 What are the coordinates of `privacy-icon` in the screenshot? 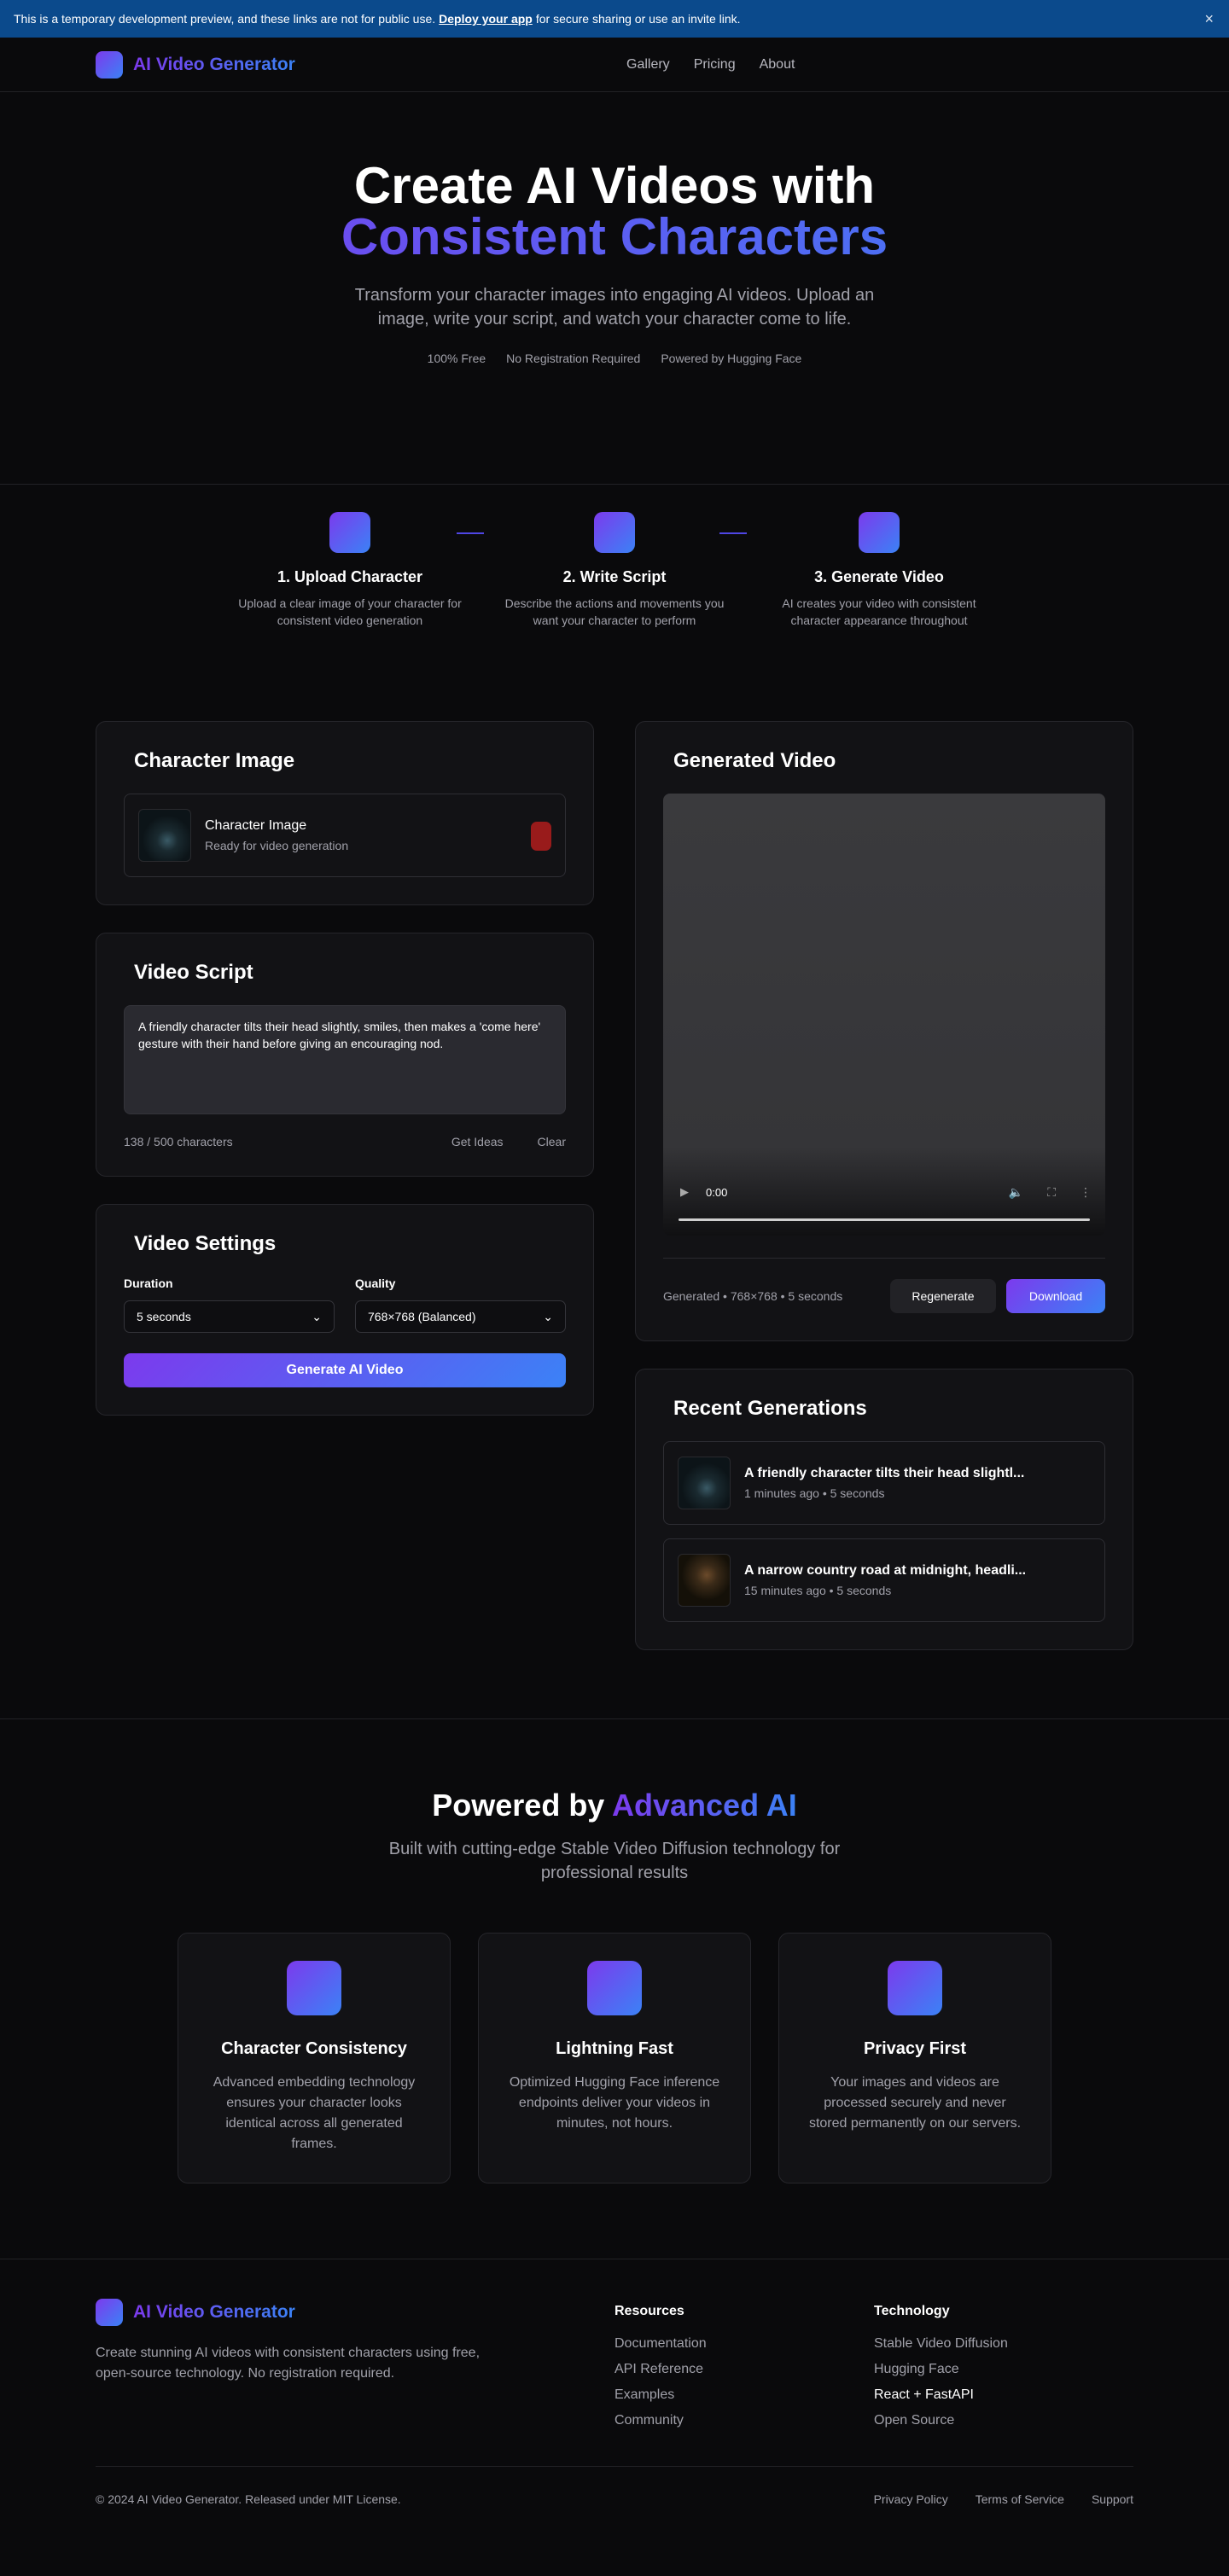 It's located at (915, 1988).